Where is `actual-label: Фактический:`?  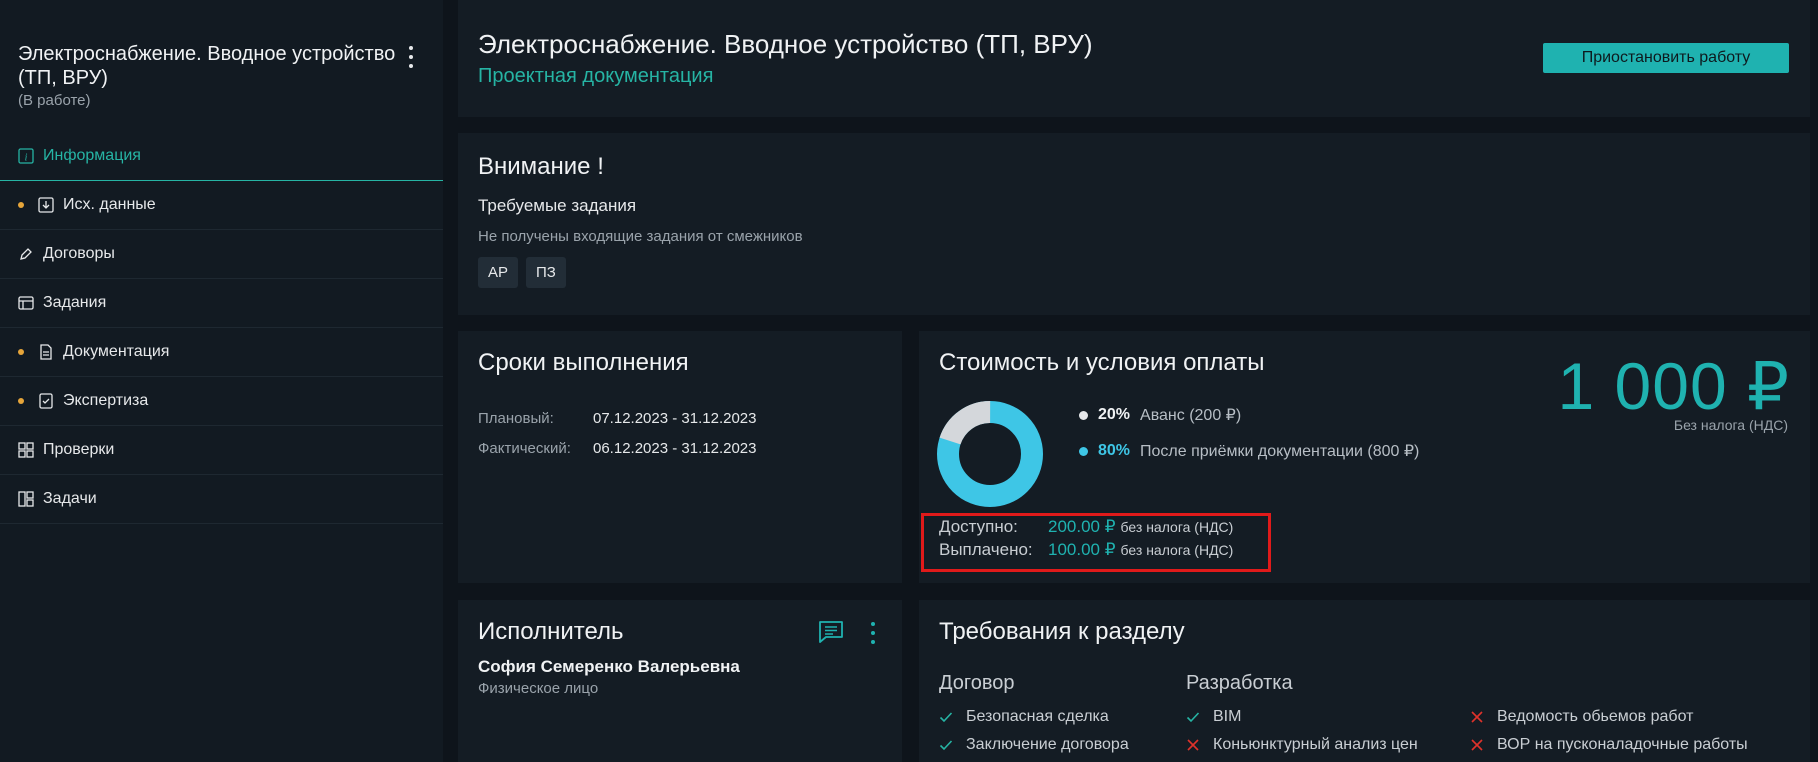
actual-label: Фактический: is located at coordinates (524, 448).